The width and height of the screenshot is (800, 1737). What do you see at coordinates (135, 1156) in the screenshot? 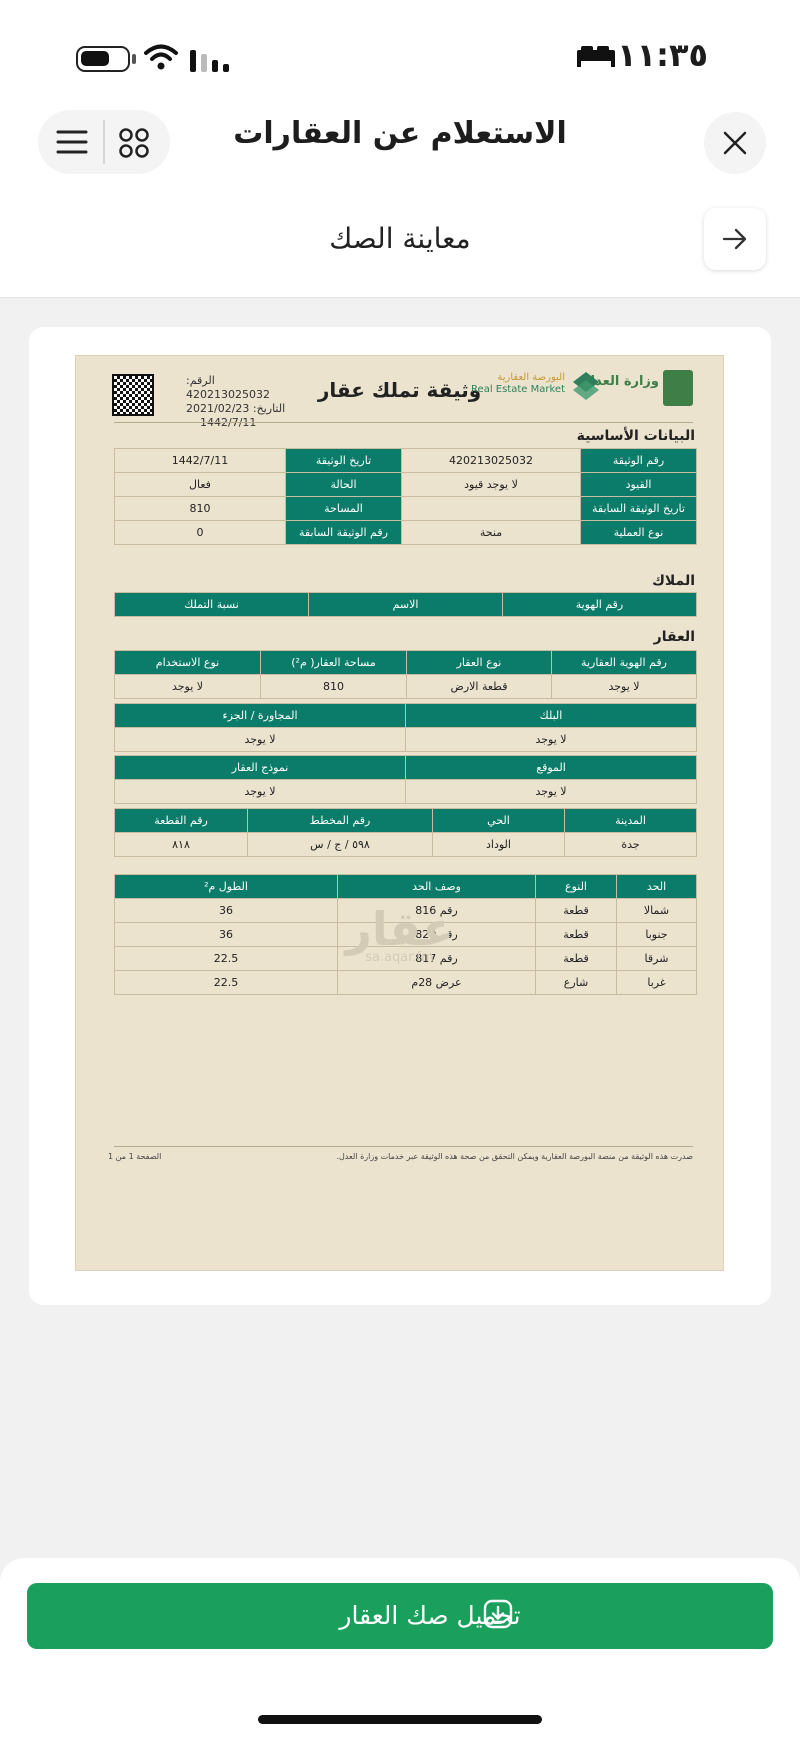
I see `footer-page-number: الصفحة 1 من 1` at bounding box center [135, 1156].